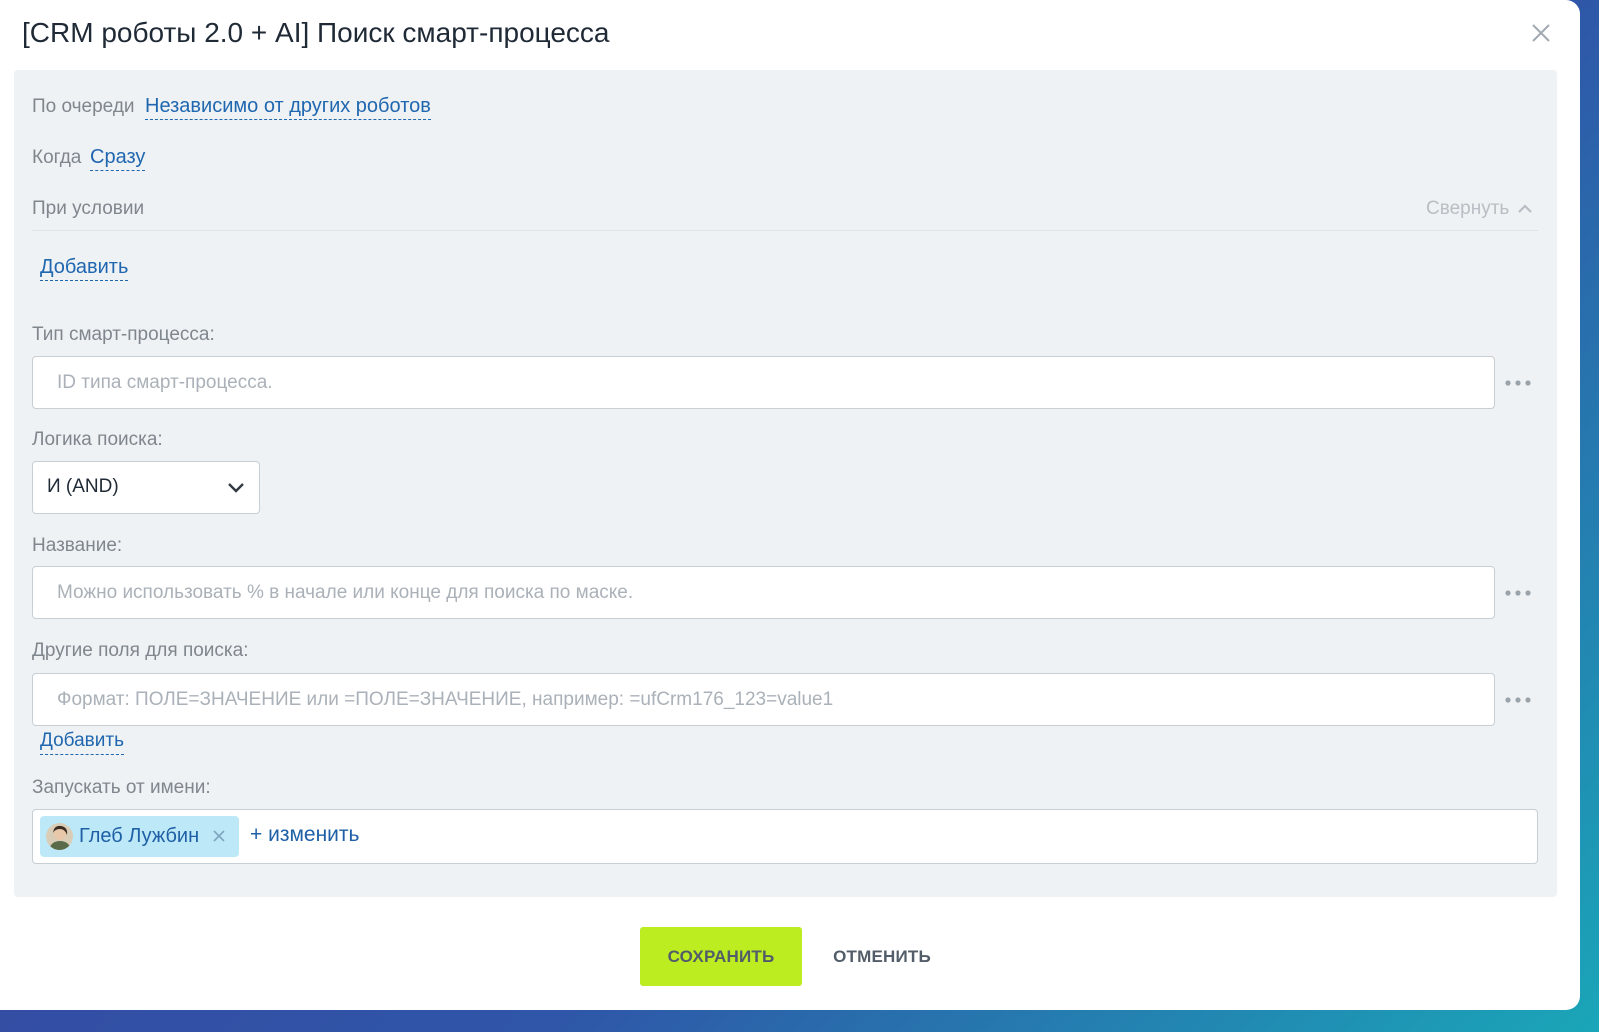  Describe the element at coordinates (721, 956) in the screenshot. I see `save-button: СОХРАНИТЬ` at that location.